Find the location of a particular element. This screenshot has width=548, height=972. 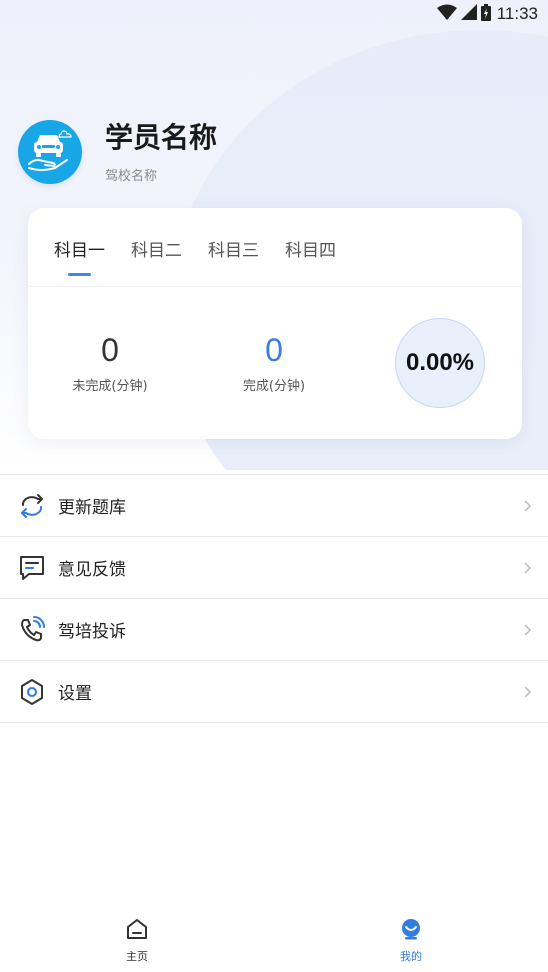

tab-home-label: 主页 is located at coordinates (137, 956).